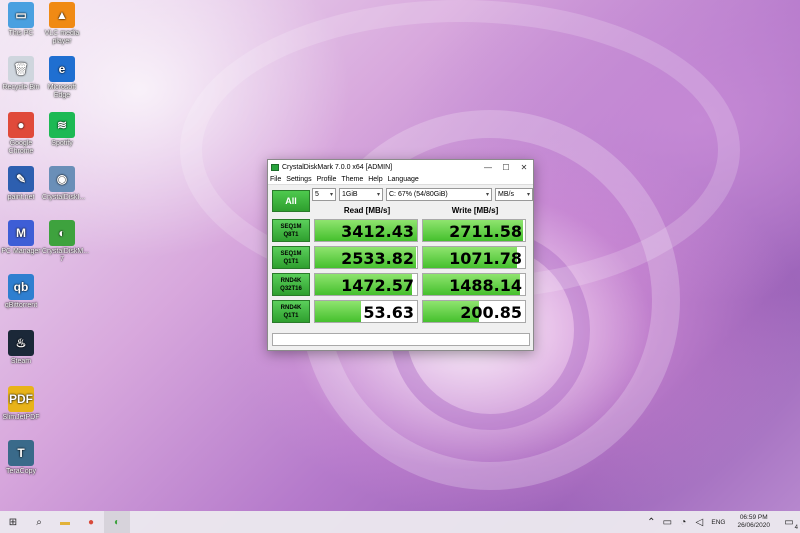  What do you see at coordinates (524, 167) in the screenshot?
I see `close-button: ✕` at bounding box center [524, 167].